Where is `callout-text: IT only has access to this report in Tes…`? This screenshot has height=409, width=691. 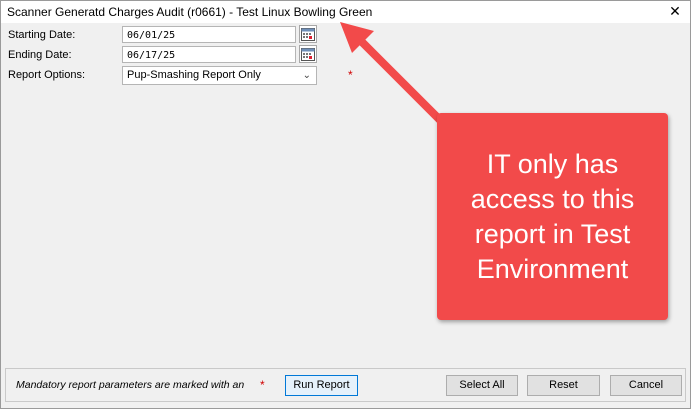 callout-text: IT only has access to this report in Tes… is located at coordinates (552, 216).